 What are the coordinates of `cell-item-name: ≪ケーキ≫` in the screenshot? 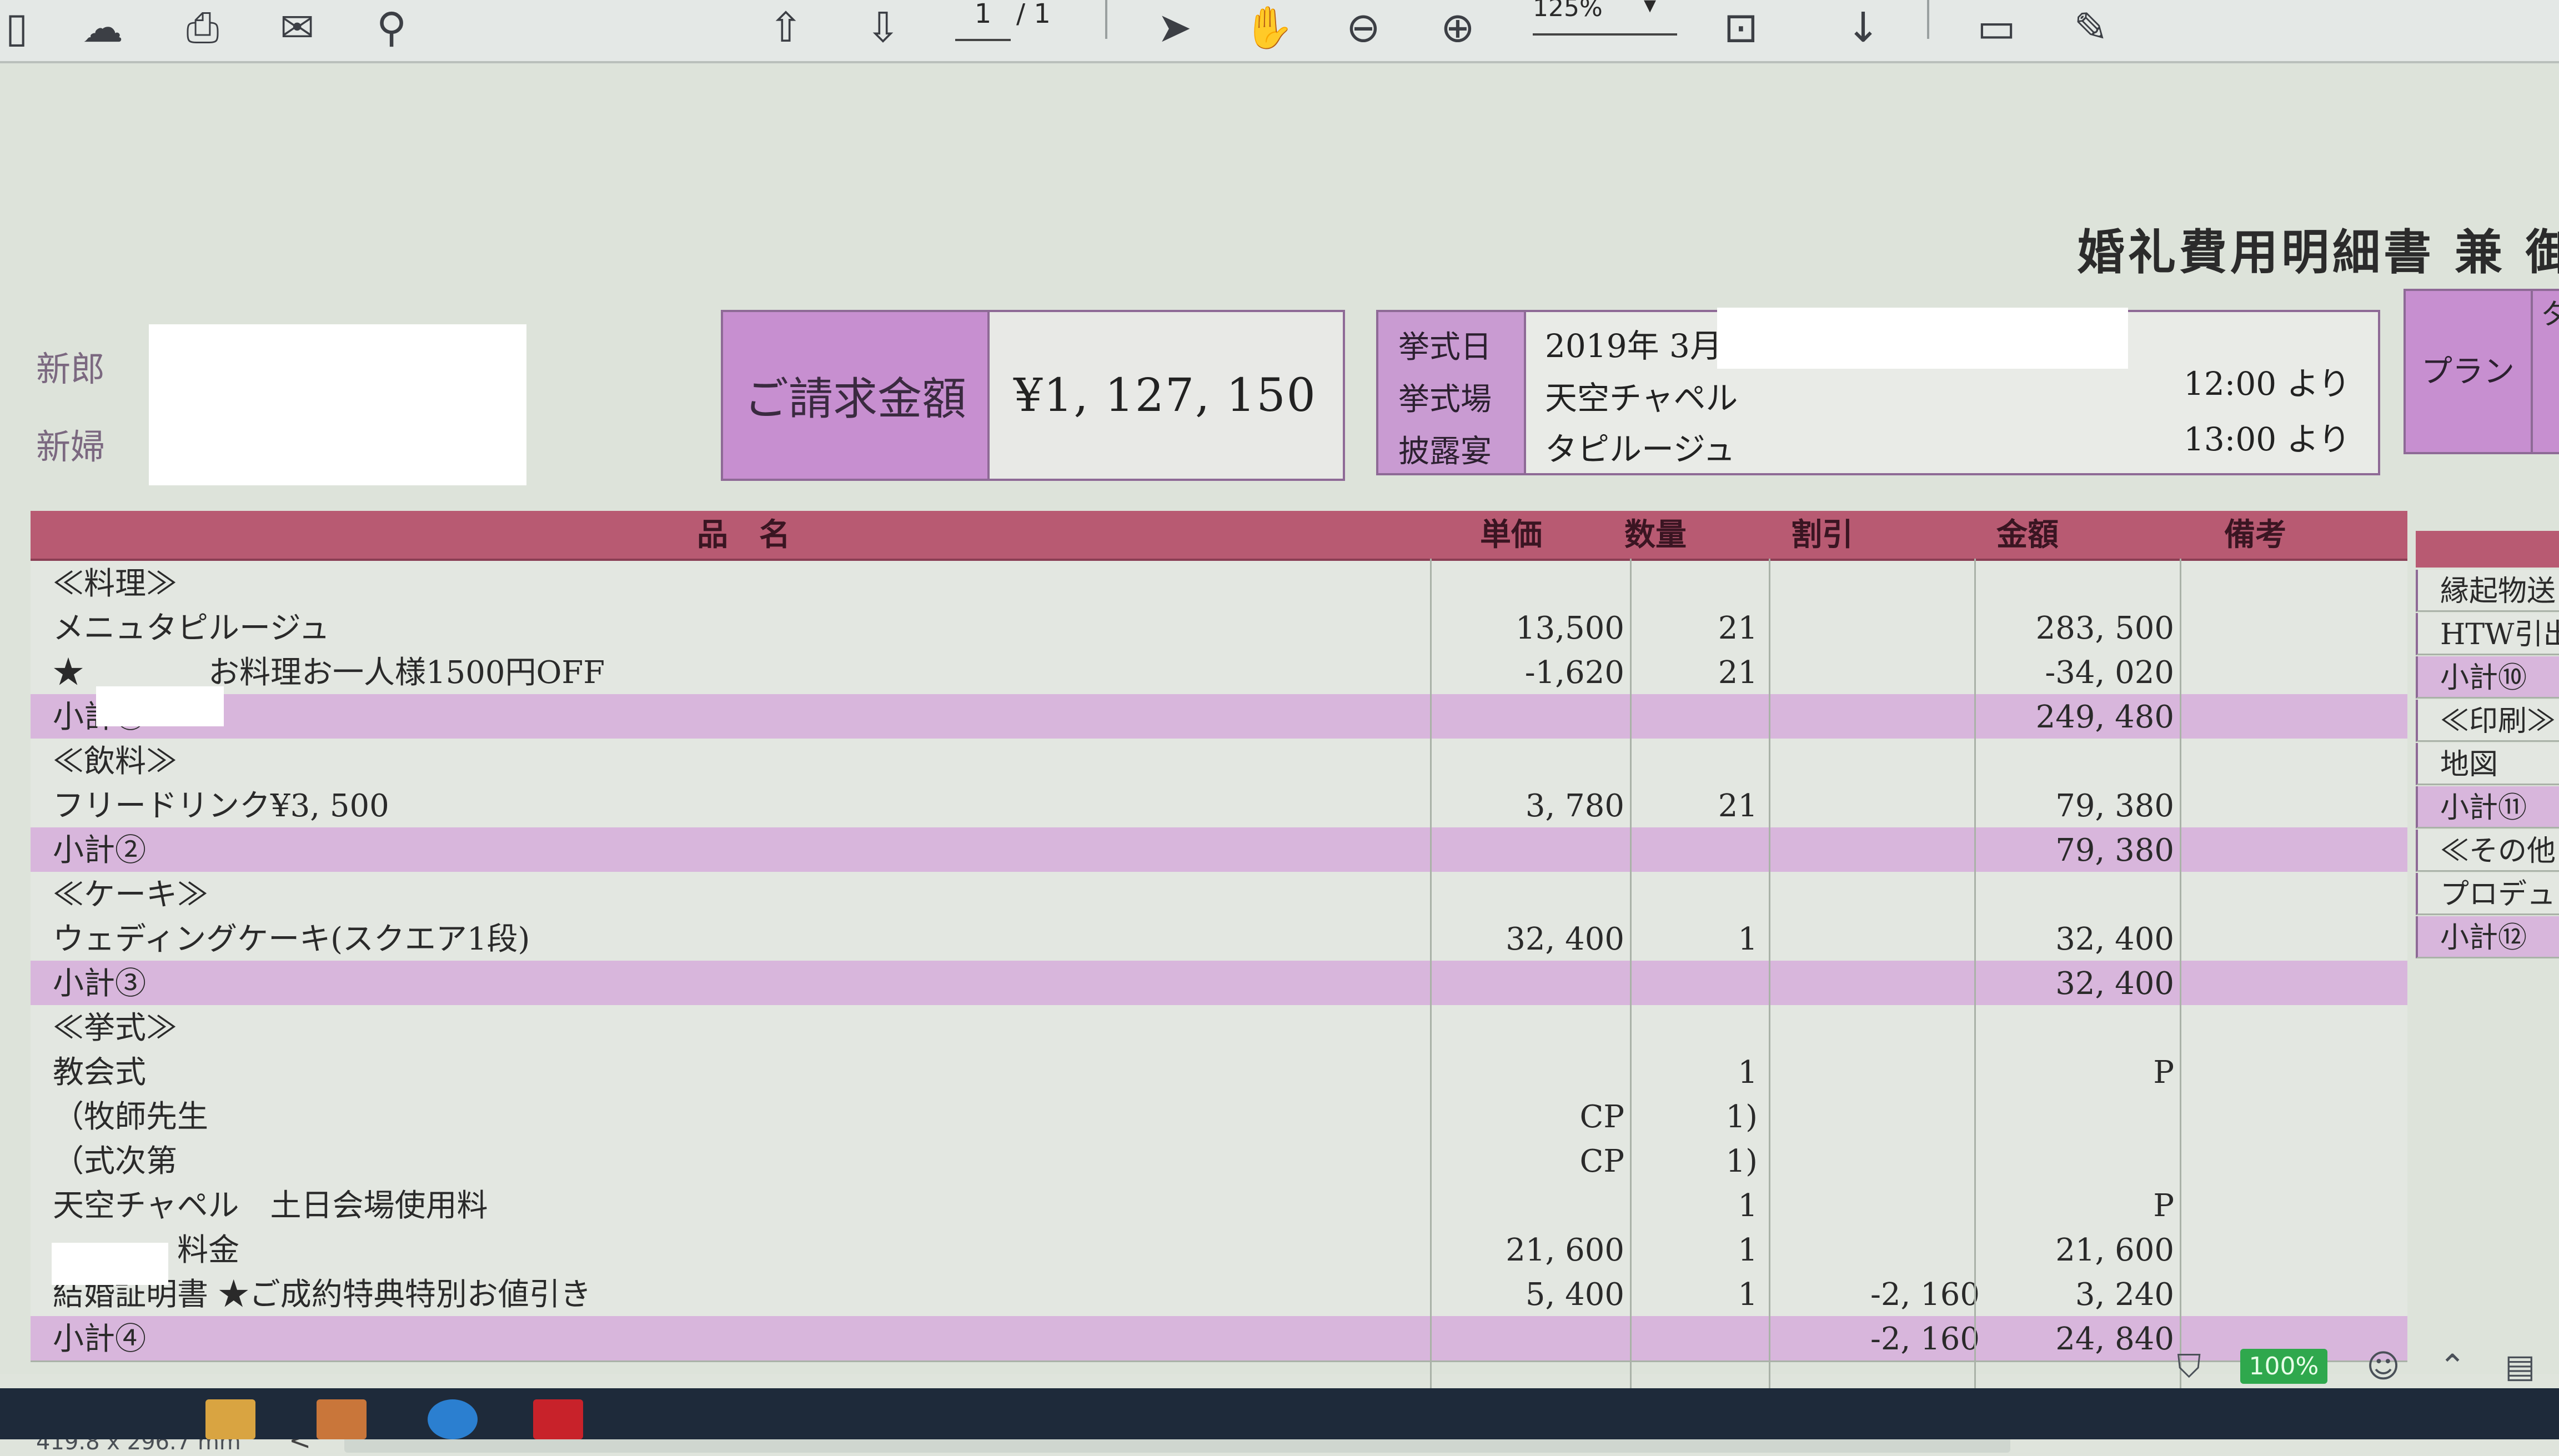 It's located at (130, 895).